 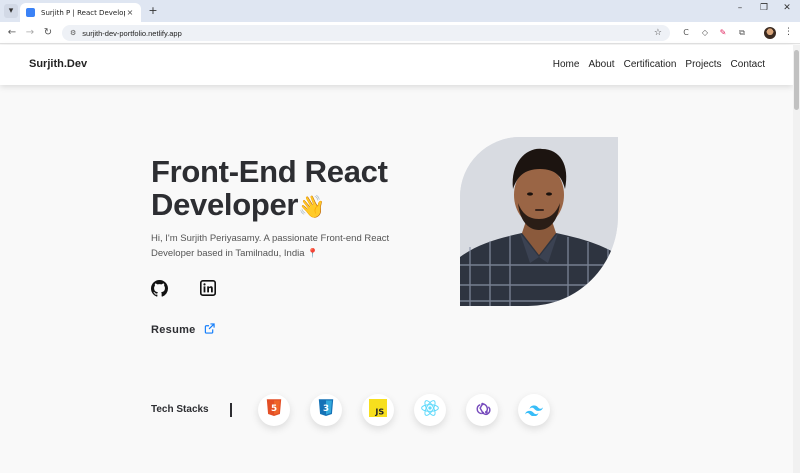 I want to click on hero-title-line2: Developer, so click(x=225, y=204).